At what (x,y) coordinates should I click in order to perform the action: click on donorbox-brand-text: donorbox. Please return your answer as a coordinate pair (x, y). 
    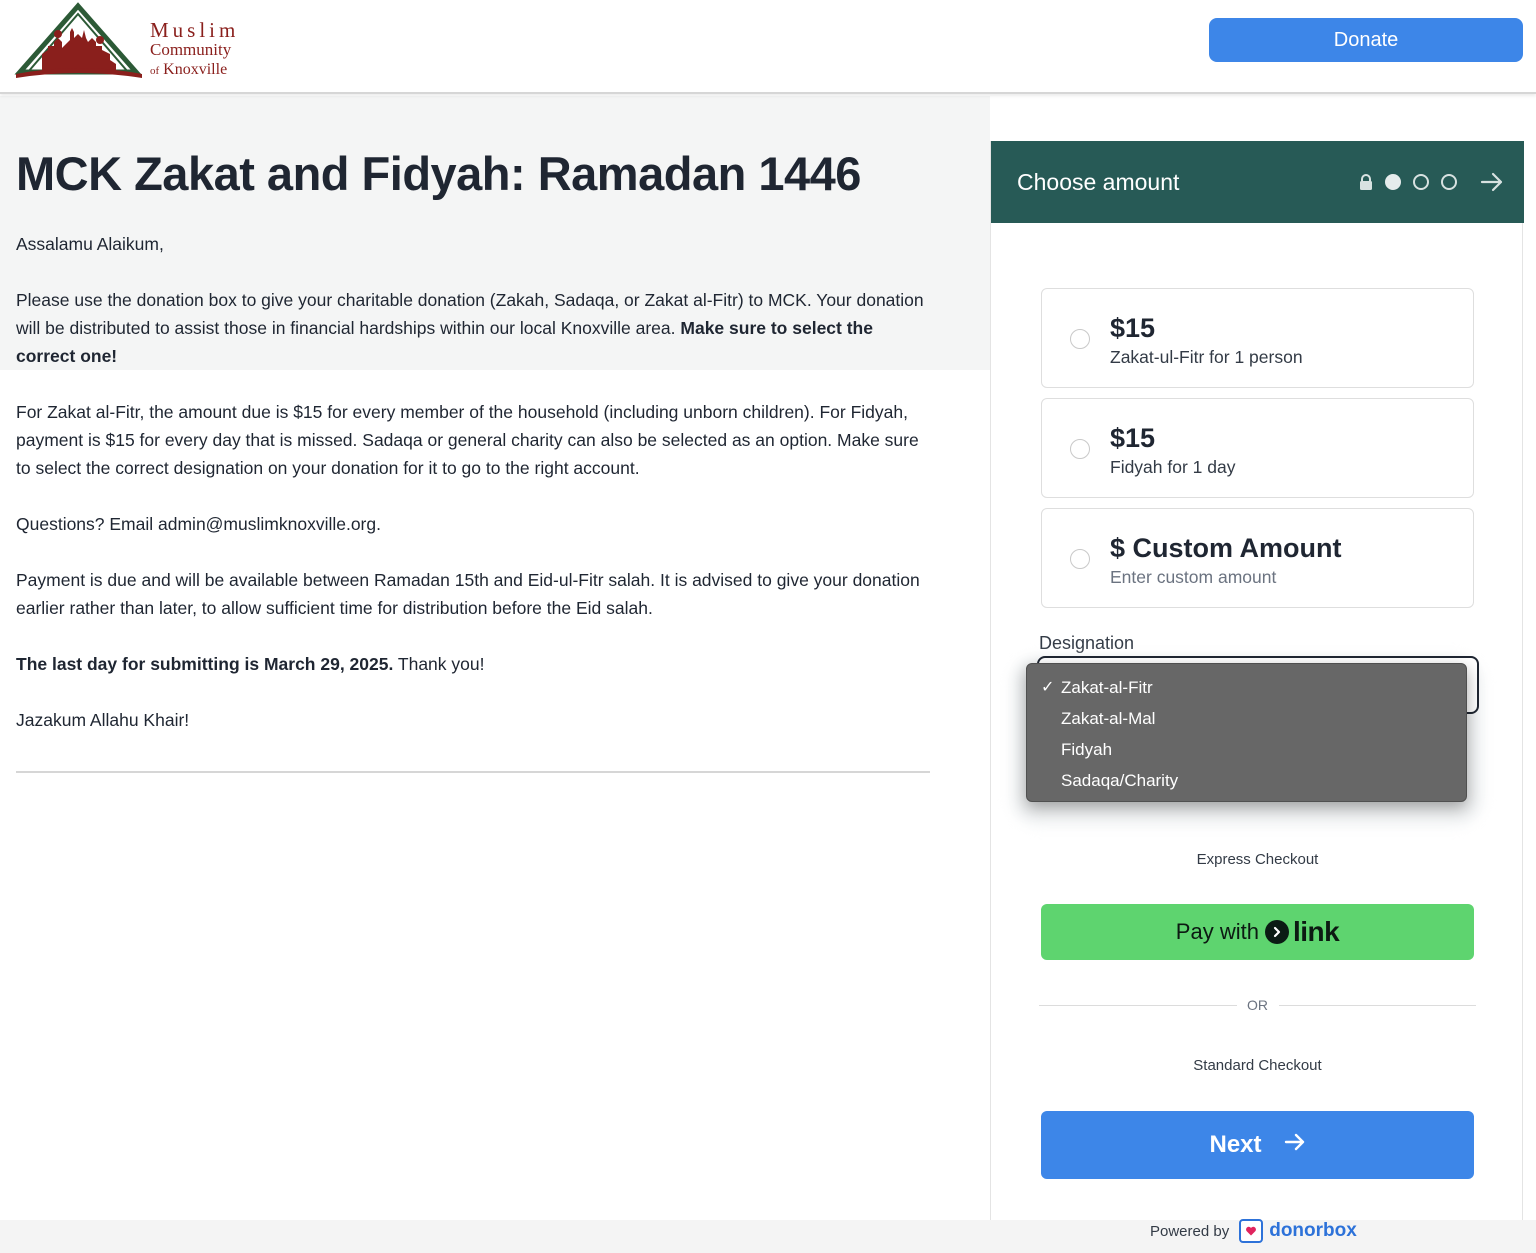
    Looking at the image, I should click on (1313, 1230).